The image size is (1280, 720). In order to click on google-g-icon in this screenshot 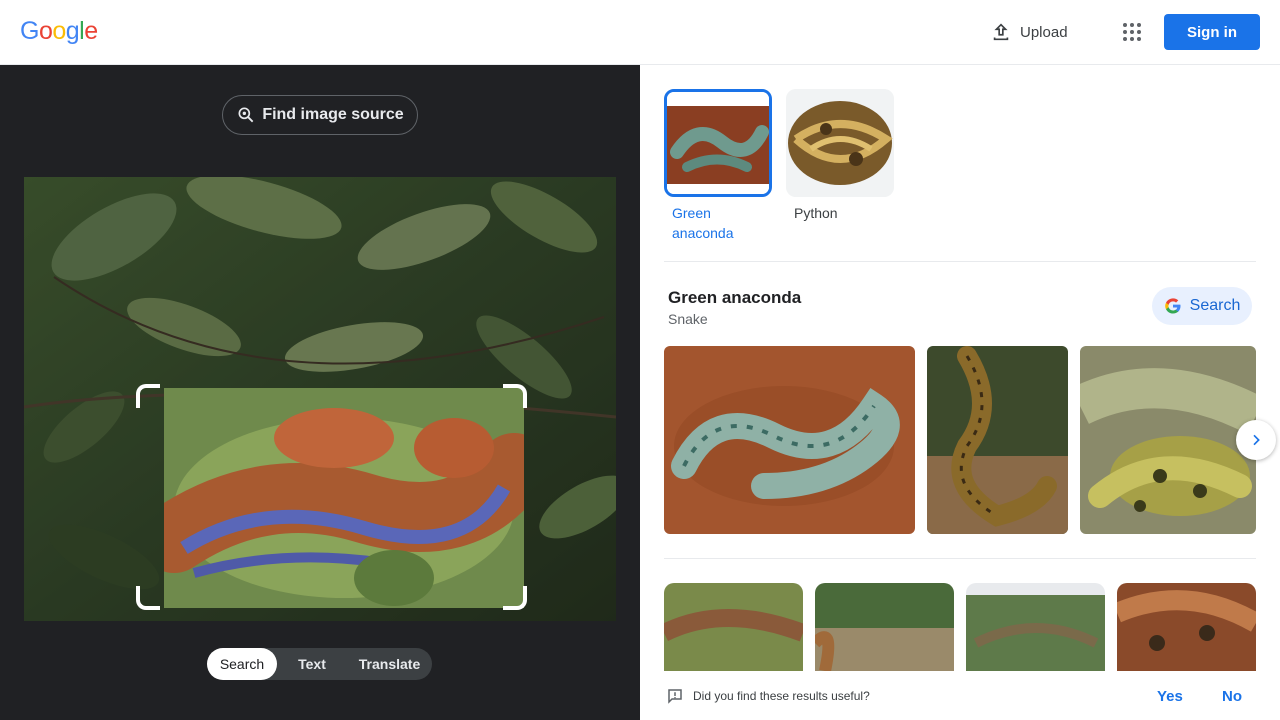, I will do `click(1172, 306)`.